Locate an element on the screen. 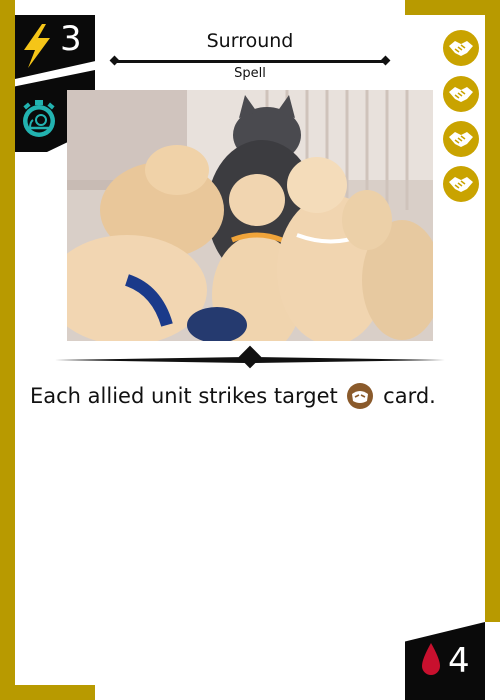 The width and height of the screenshot is (500, 700). card-frame-bottom-left is located at coordinates (47, 692).